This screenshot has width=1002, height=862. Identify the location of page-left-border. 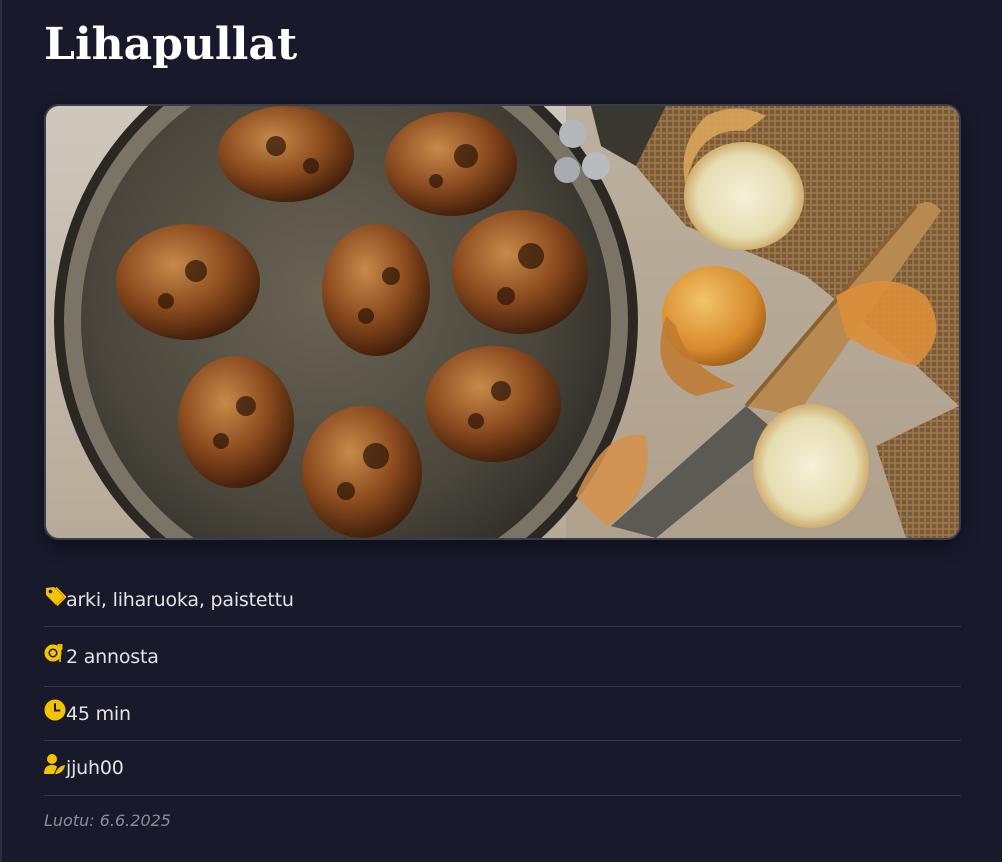
(1, 431).